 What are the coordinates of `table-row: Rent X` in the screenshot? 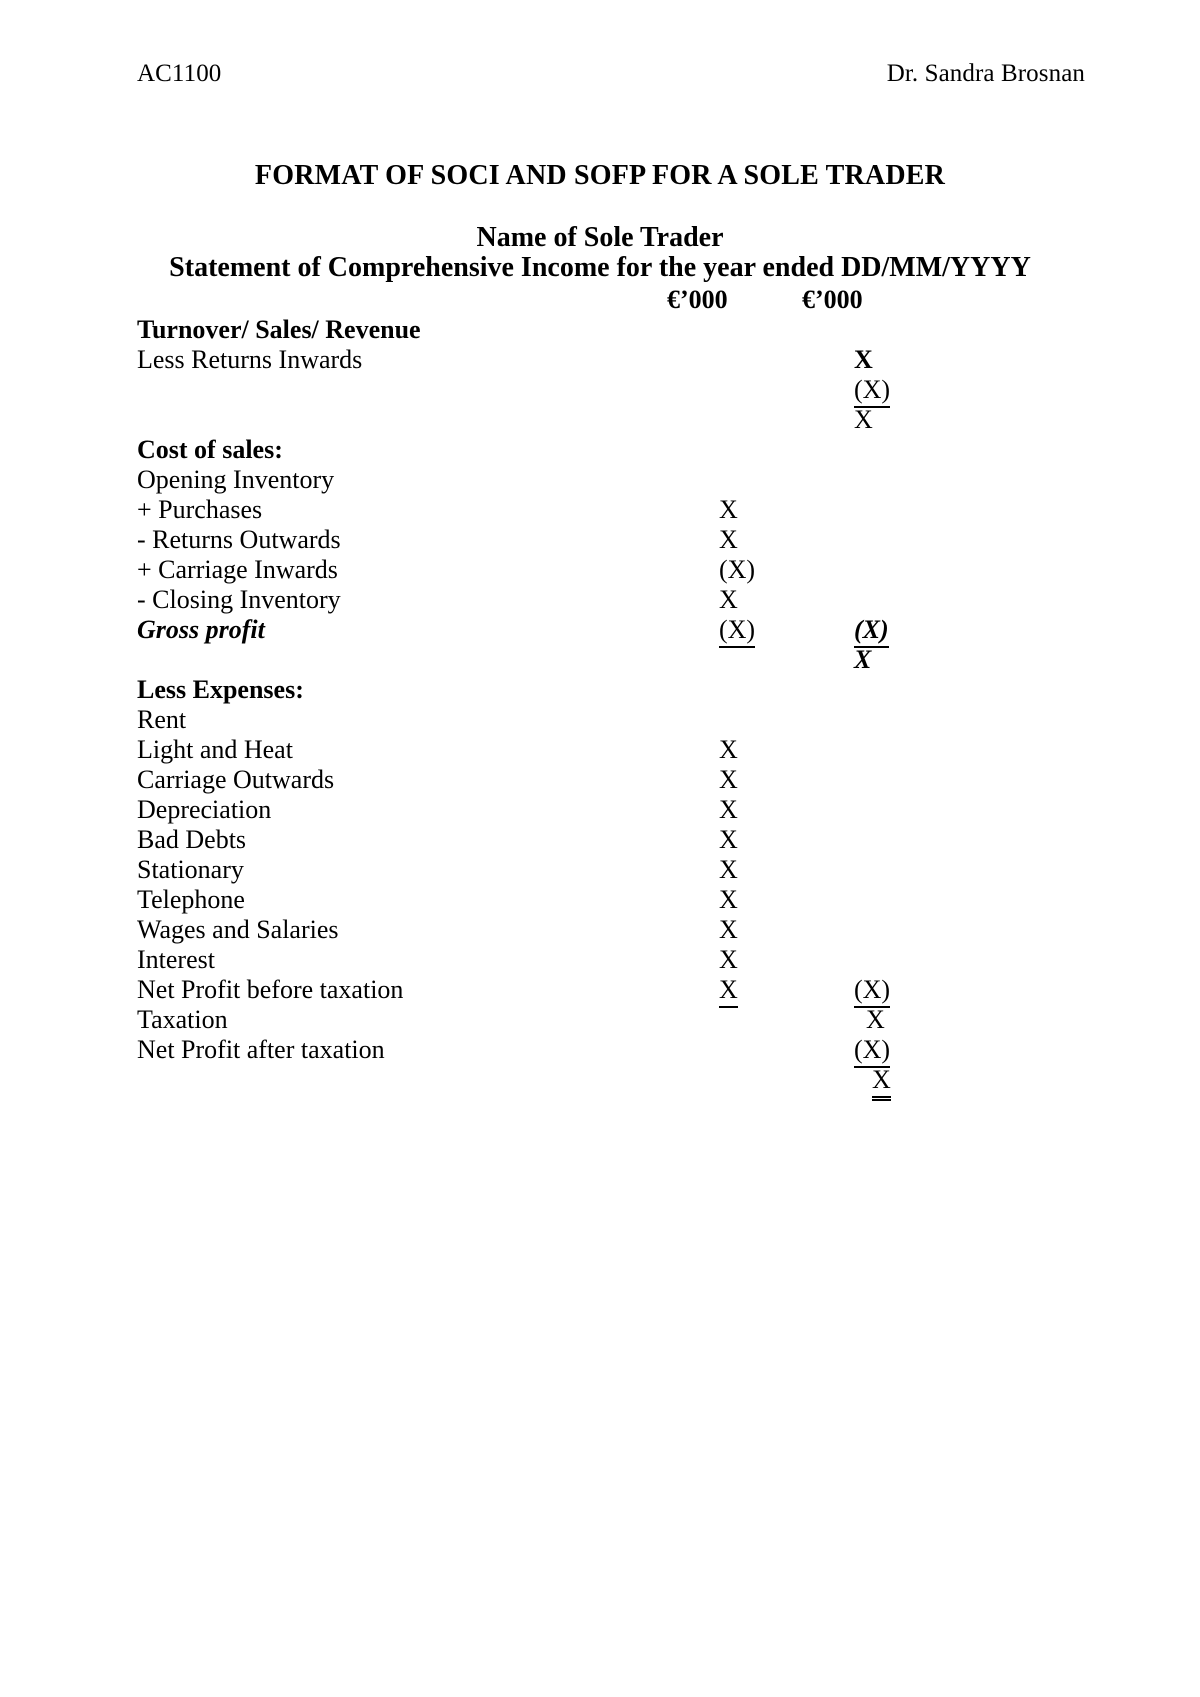 It's located at (577, 734).